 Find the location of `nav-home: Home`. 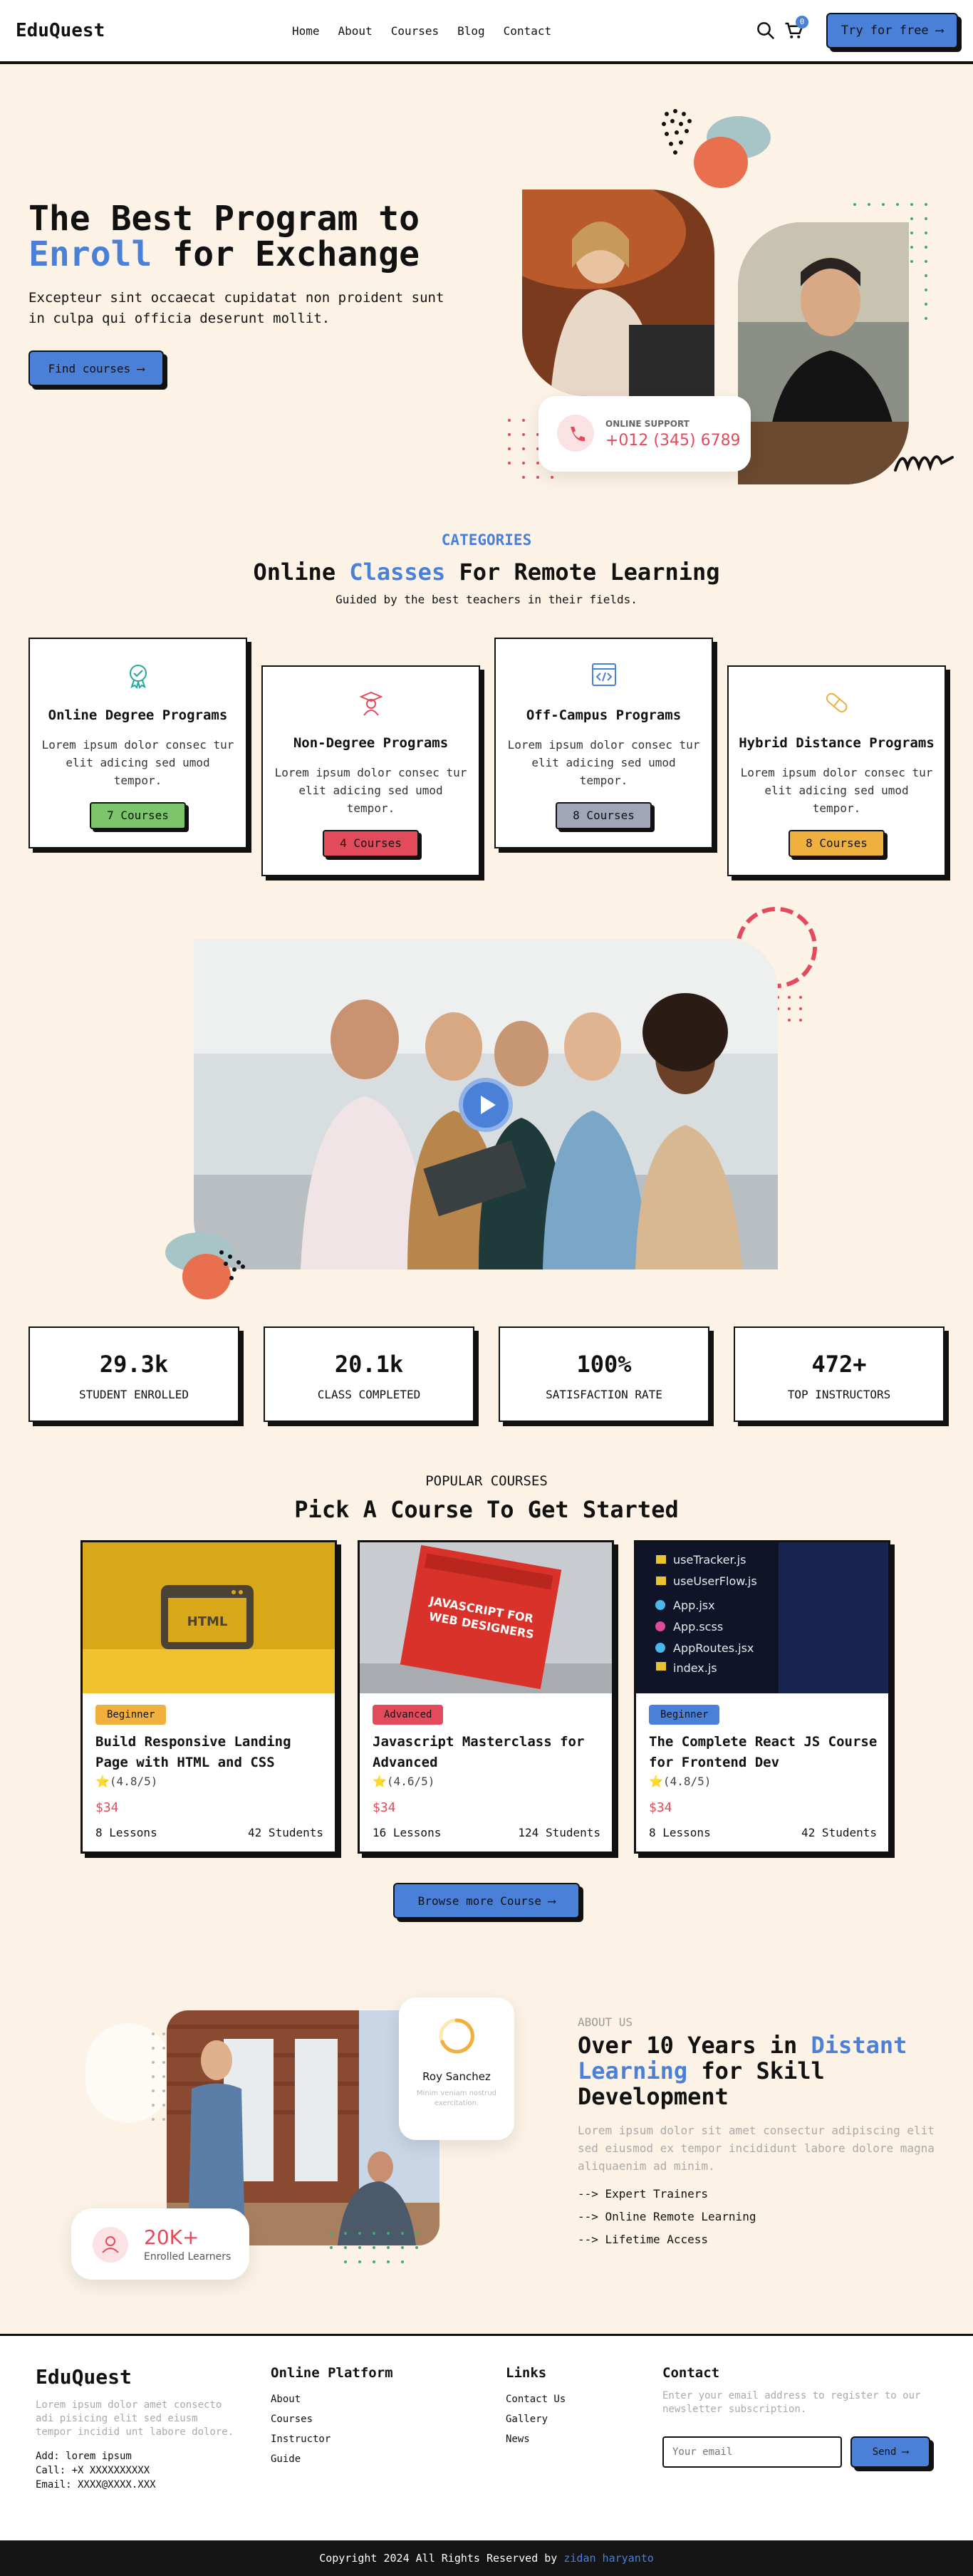

nav-home: Home is located at coordinates (306, 31).